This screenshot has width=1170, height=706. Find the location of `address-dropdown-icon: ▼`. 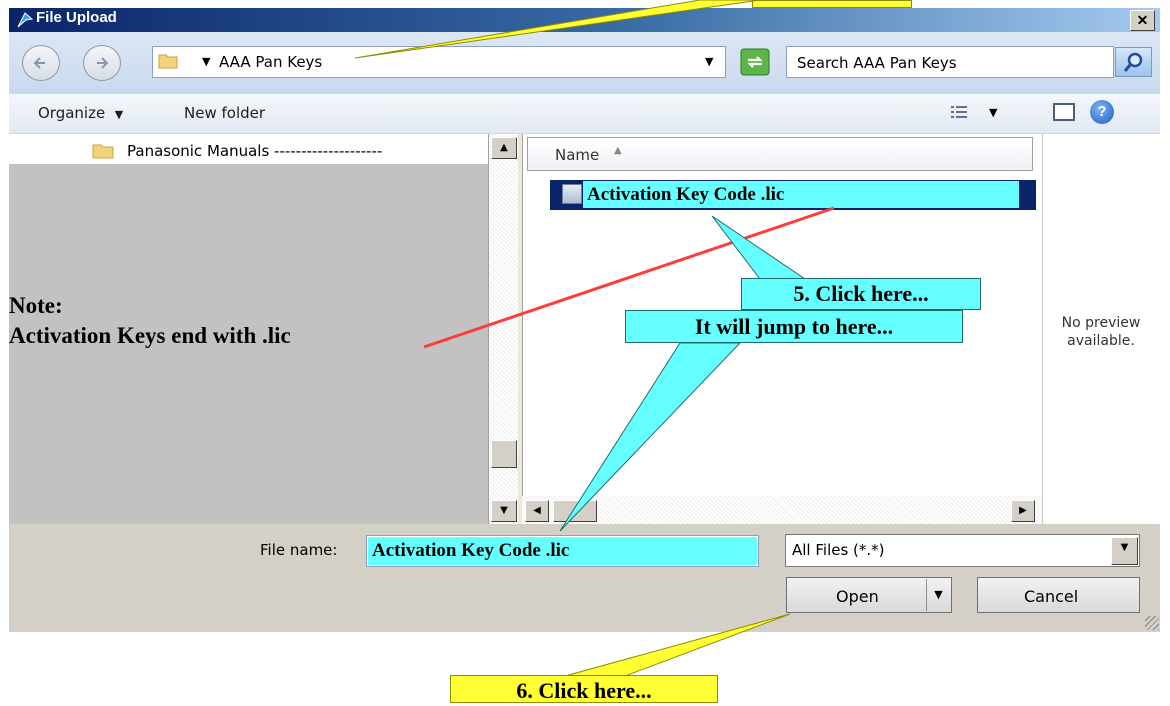

address-dropdown-icon: ▼ is located at coordinates (709, 61).